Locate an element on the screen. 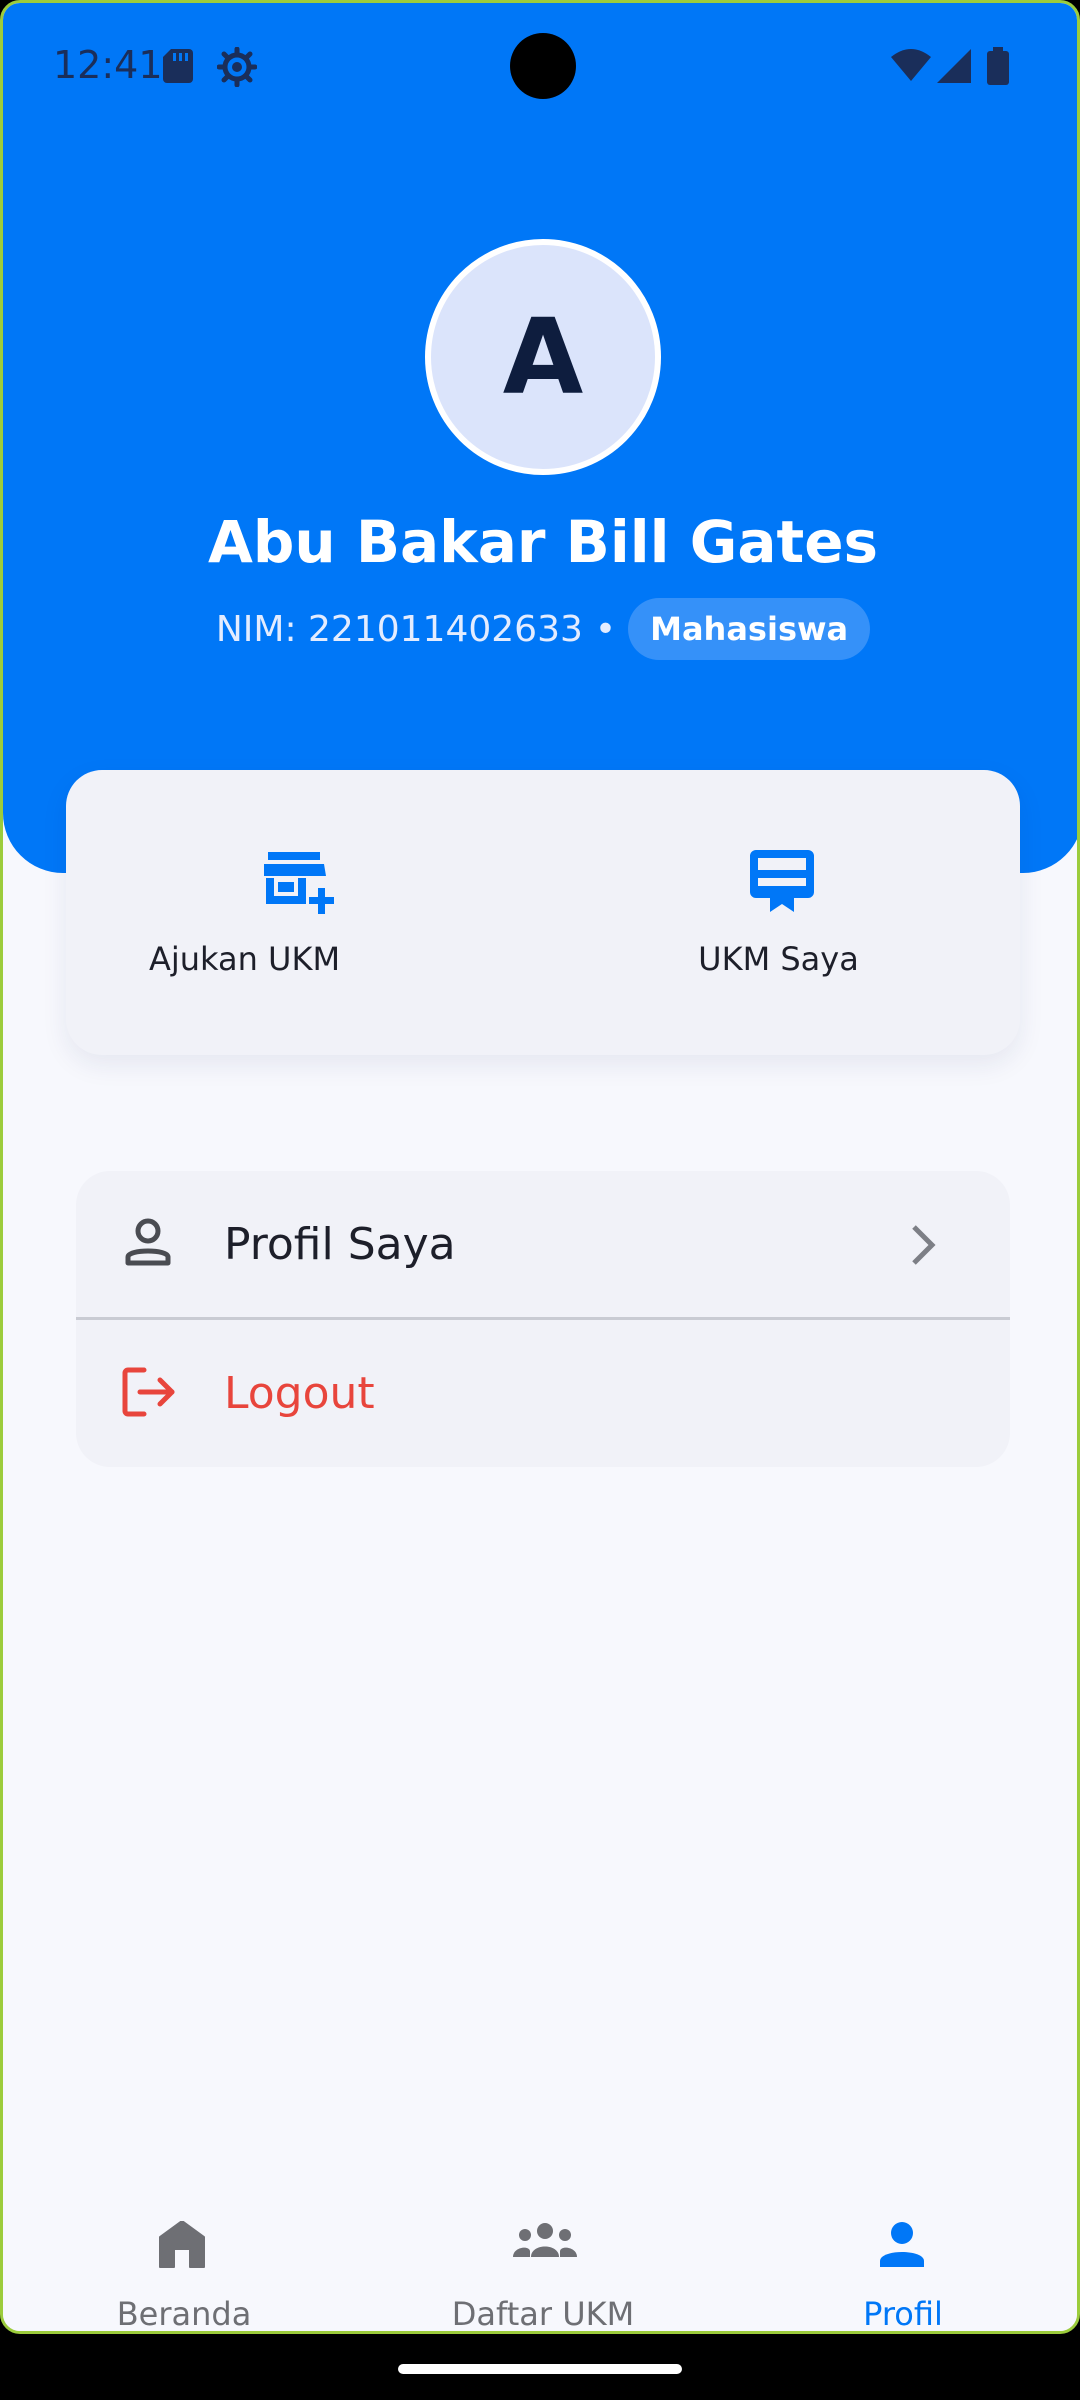 This screenshot has width=1080, height=2400. battery-icon is located at coordinates (998, 66).